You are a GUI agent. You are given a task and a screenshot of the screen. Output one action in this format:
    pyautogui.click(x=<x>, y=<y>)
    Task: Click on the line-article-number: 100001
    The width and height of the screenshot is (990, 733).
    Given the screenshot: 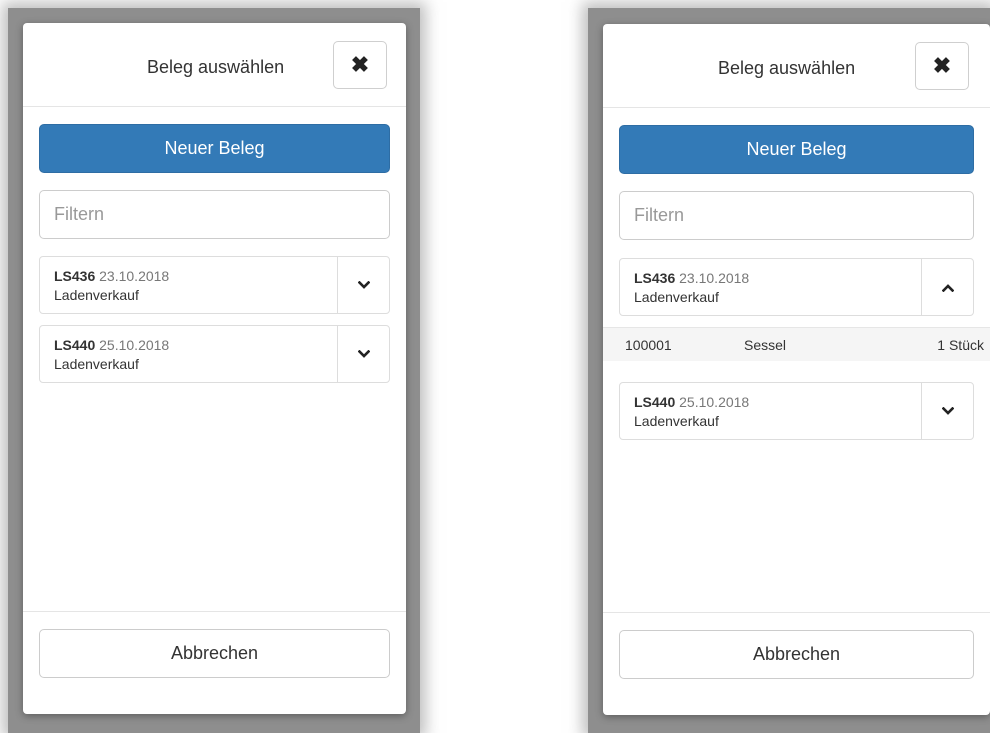 What is the action you would take?
    pyautogui.click(x=648, y=345)
    